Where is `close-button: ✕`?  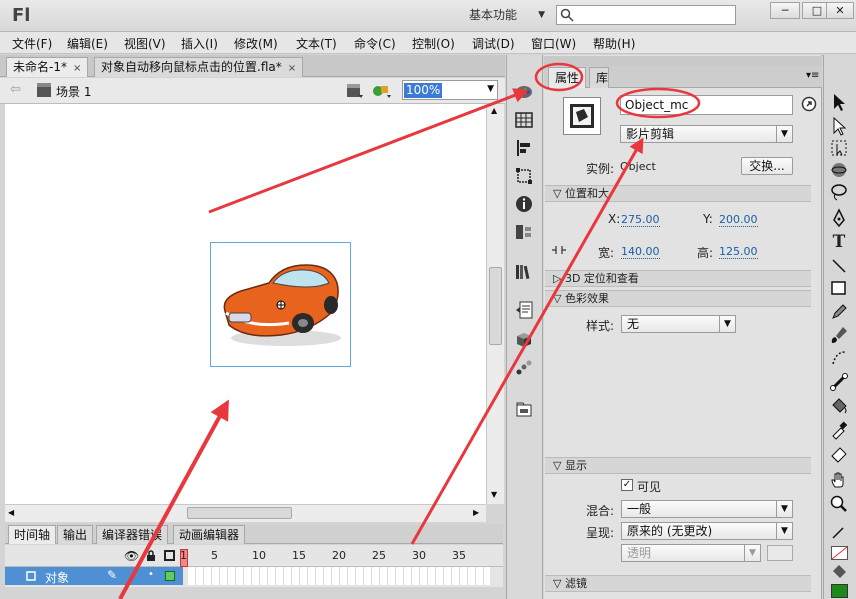 close-button: ✕ is located at coordinates (840, 10).